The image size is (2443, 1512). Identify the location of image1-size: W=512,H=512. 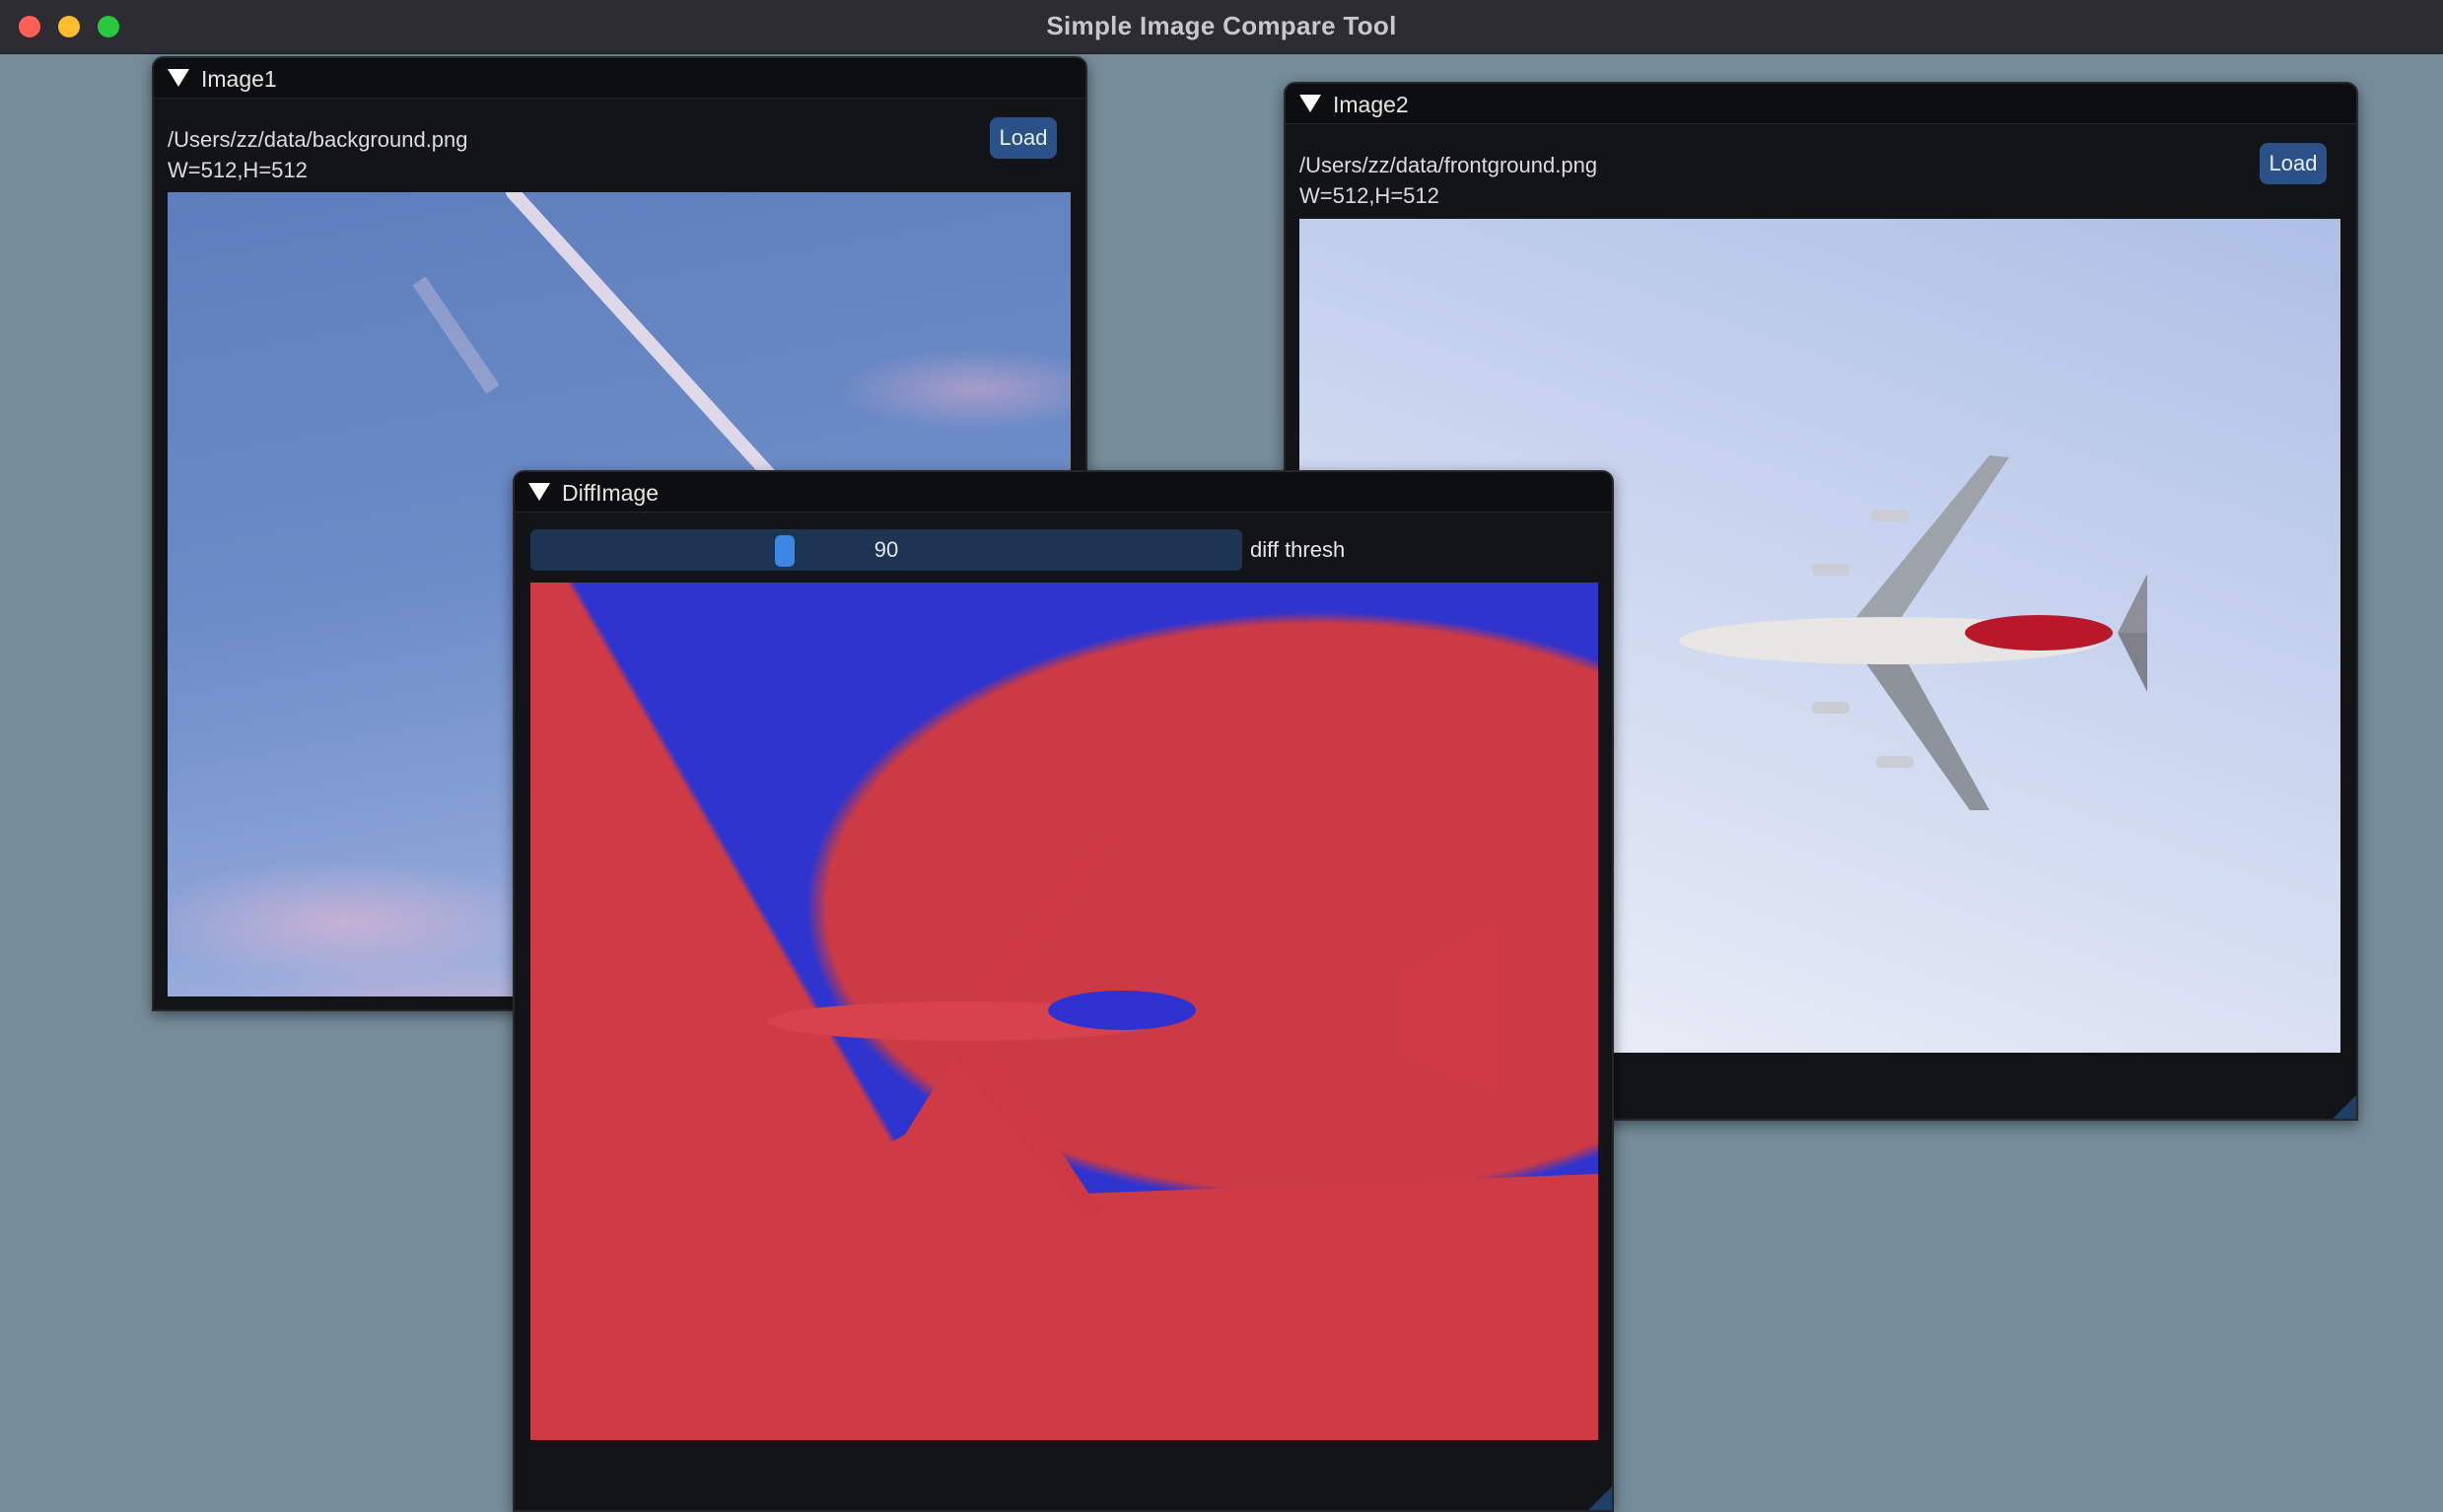
(238, 170).